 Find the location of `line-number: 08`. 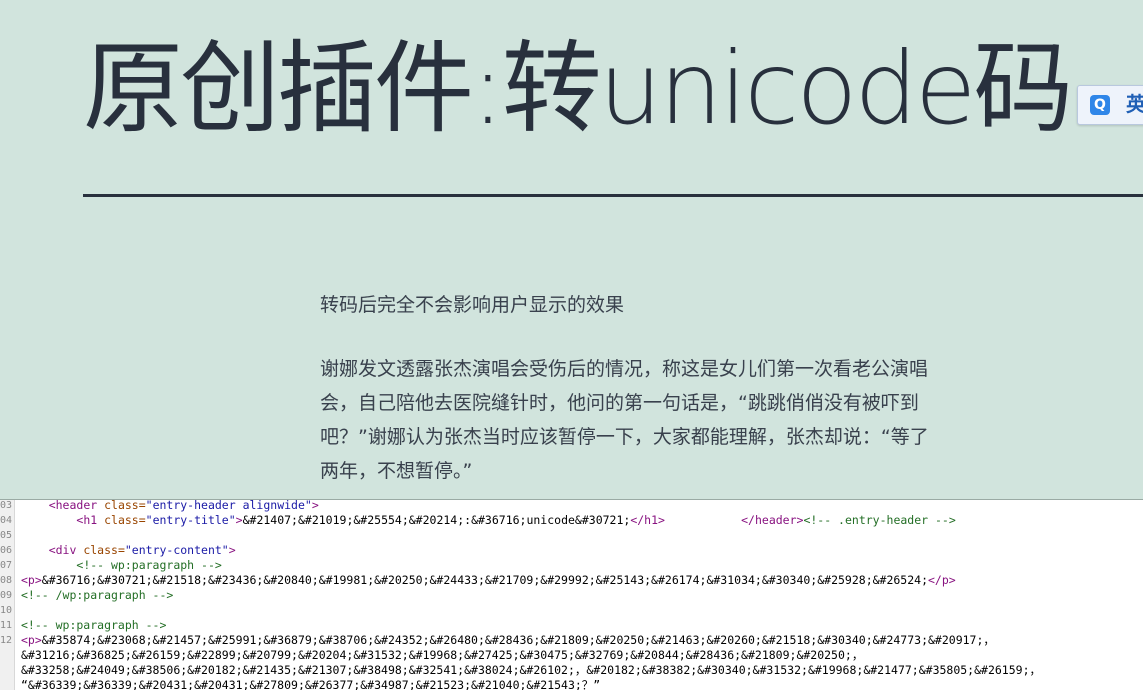

line-number: 08 is located at coordinates (6, 580).